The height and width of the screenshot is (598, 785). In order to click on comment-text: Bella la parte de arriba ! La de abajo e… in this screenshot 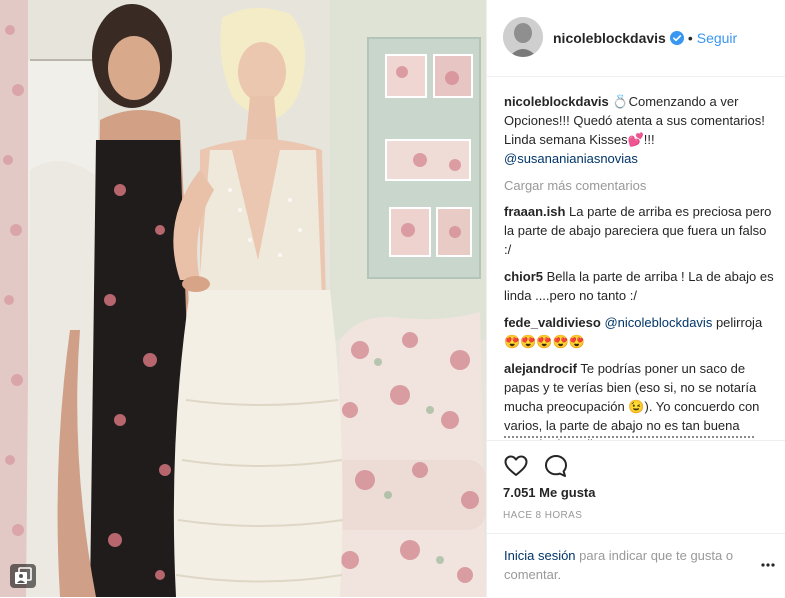, I will do `click(639, 286)`.